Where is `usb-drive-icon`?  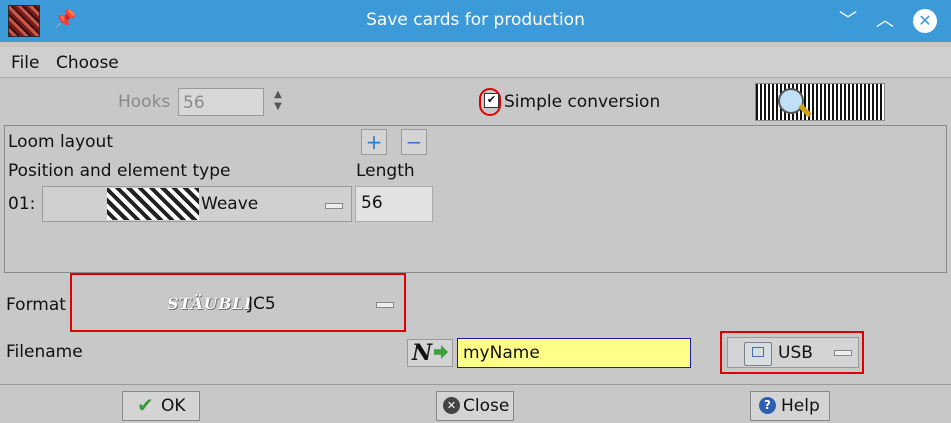 usb-drive-icon is located at coordinates (758, 354).